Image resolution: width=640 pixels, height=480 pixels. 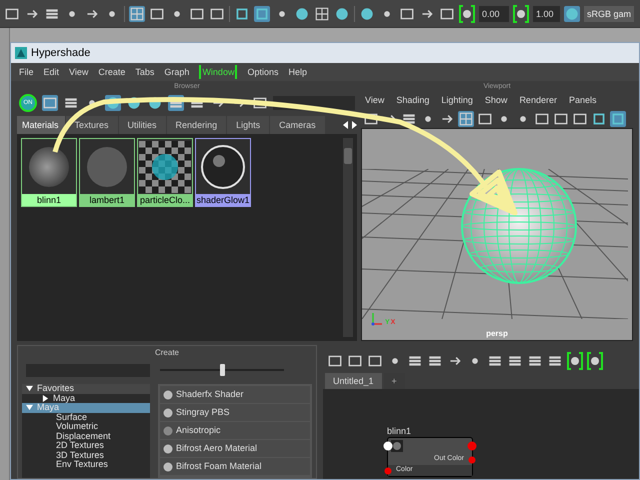 I want to click on tree-item: Favorites, so click(x=86, y=389).